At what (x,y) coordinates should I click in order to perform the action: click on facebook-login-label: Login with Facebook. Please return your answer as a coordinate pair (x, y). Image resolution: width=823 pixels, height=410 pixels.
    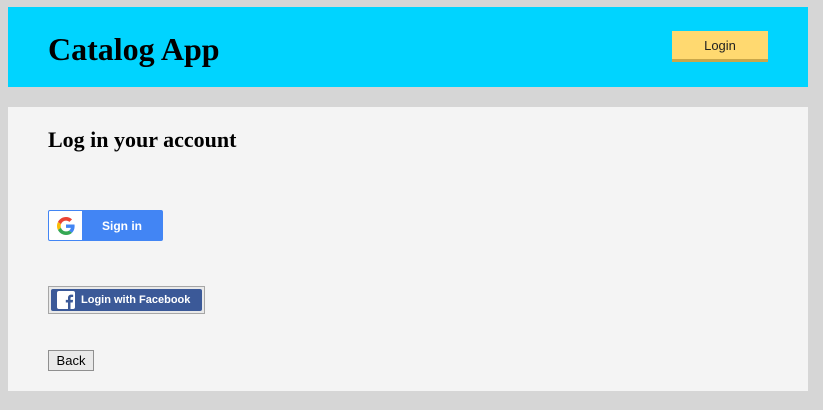
    Looking at the image, I should click on (136, 300).